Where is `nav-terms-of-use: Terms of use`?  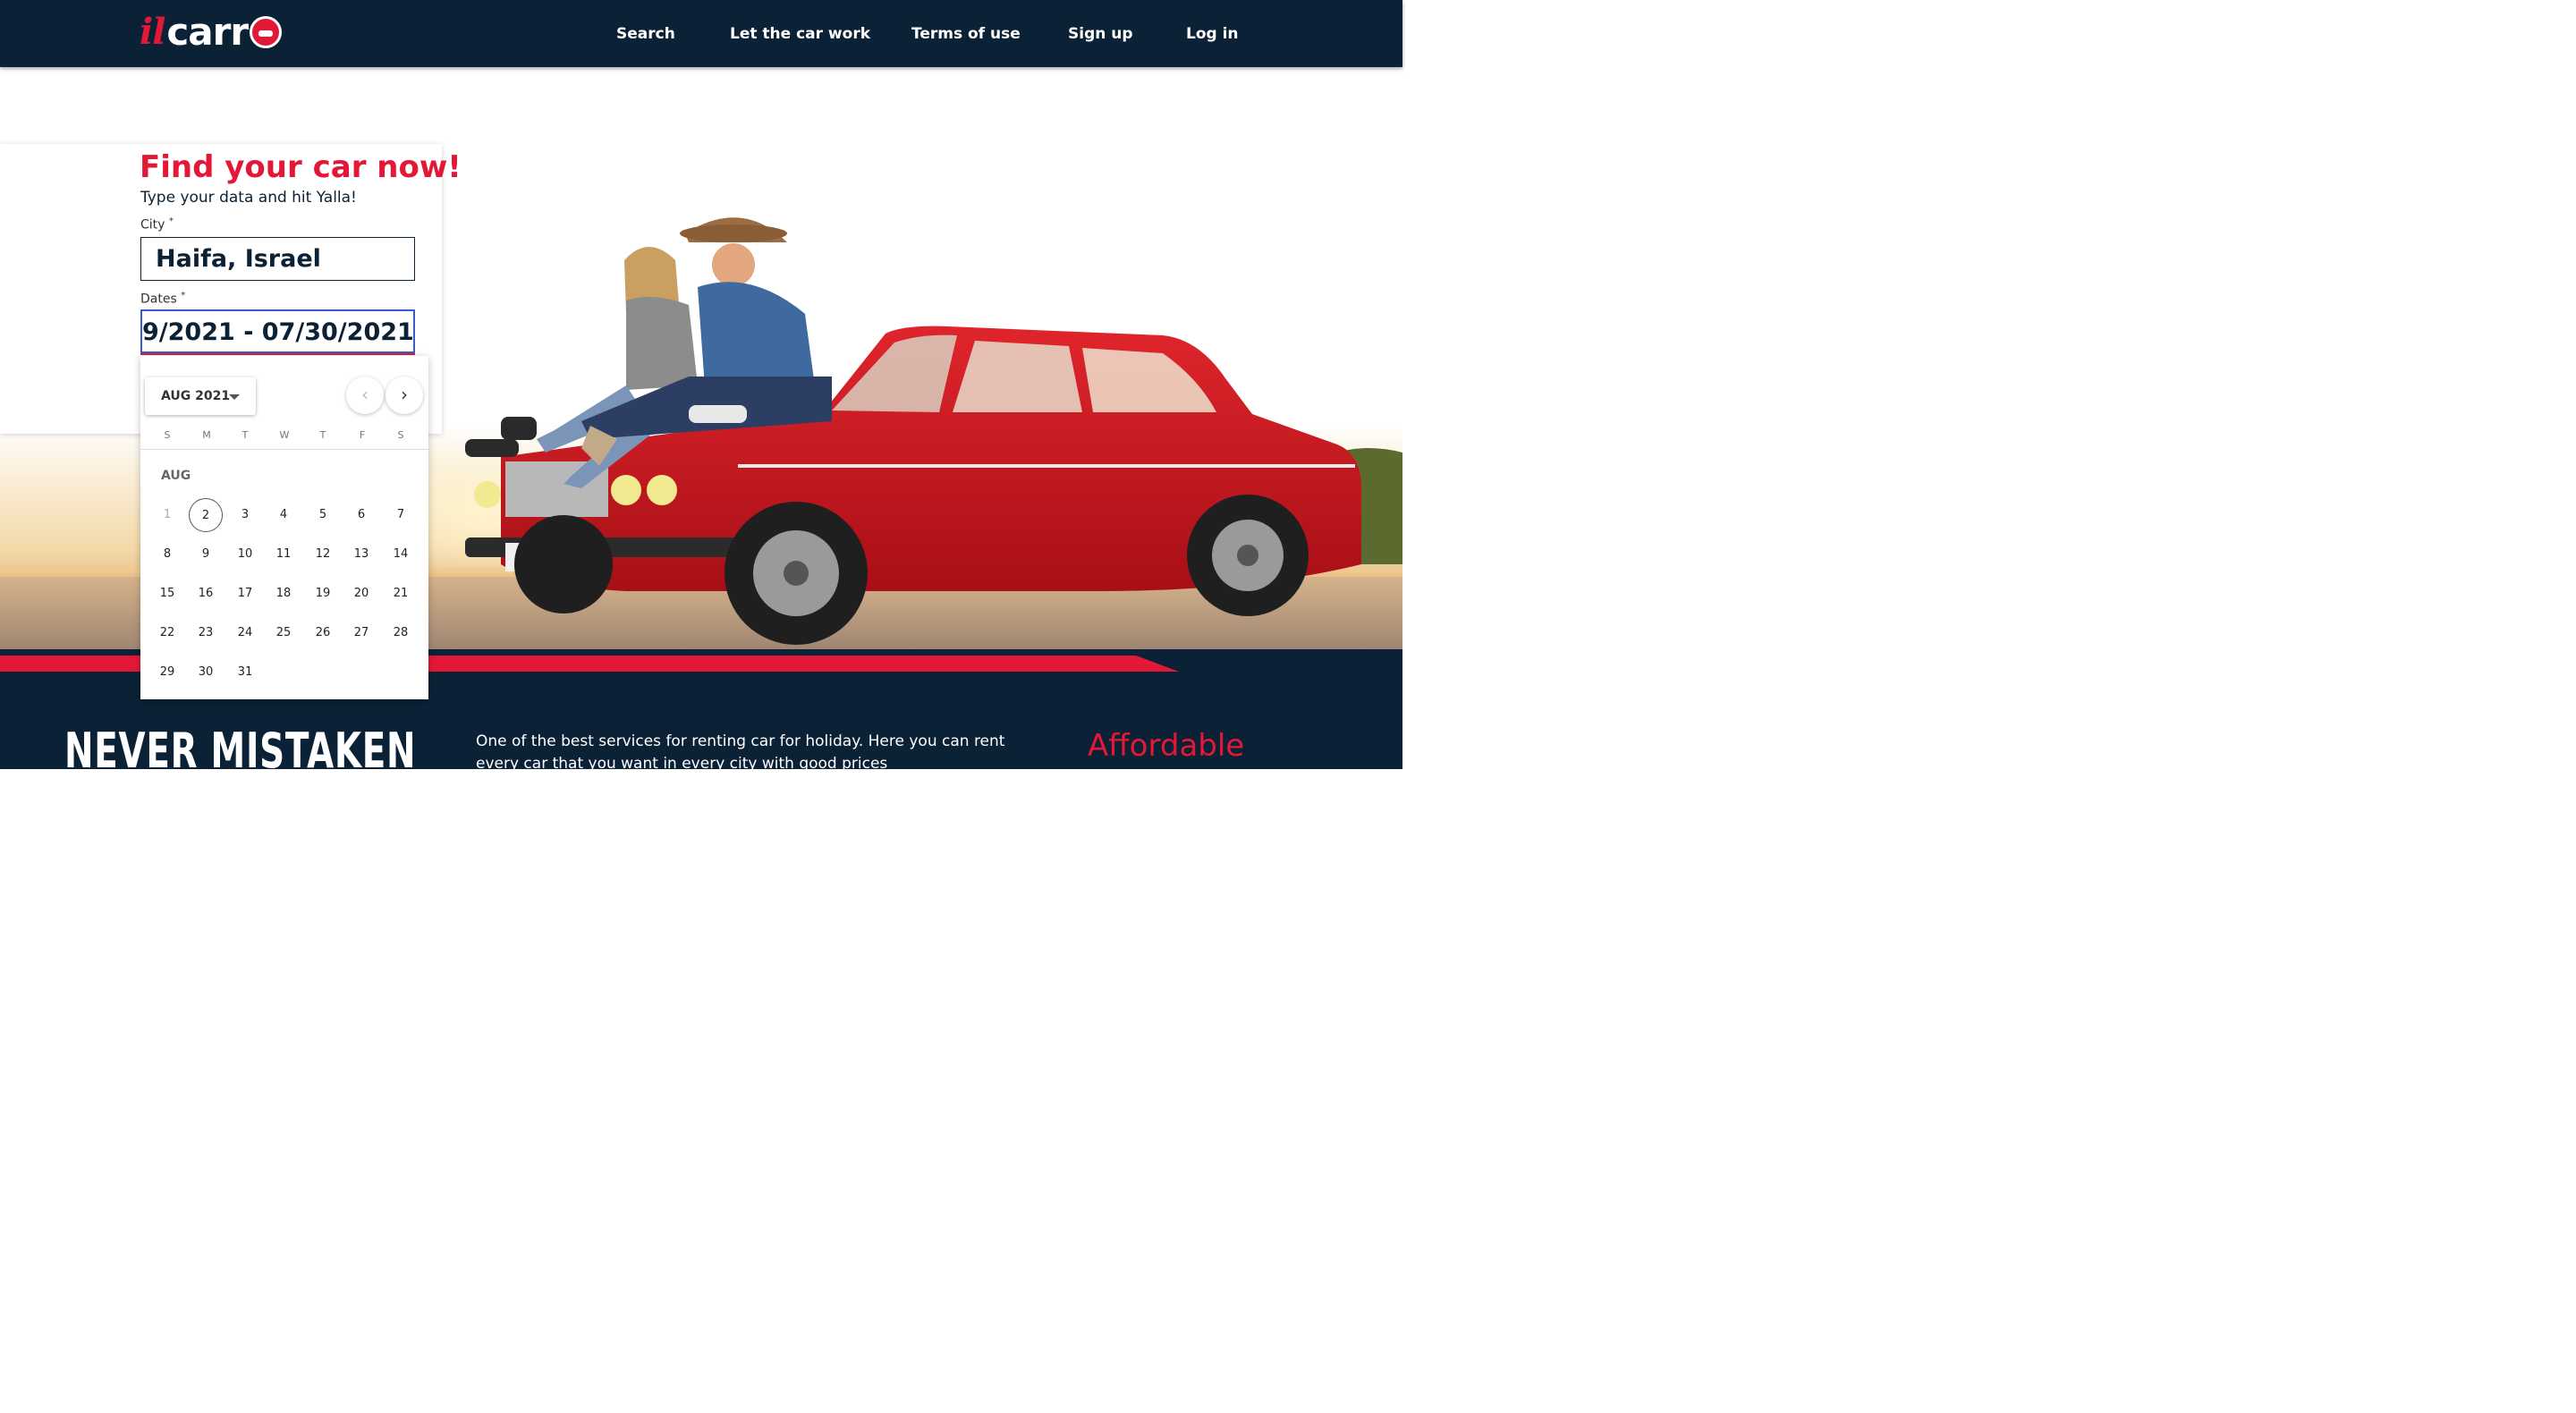
nav-terms-of-use: Terms of use is located at coordinates (966, 34).